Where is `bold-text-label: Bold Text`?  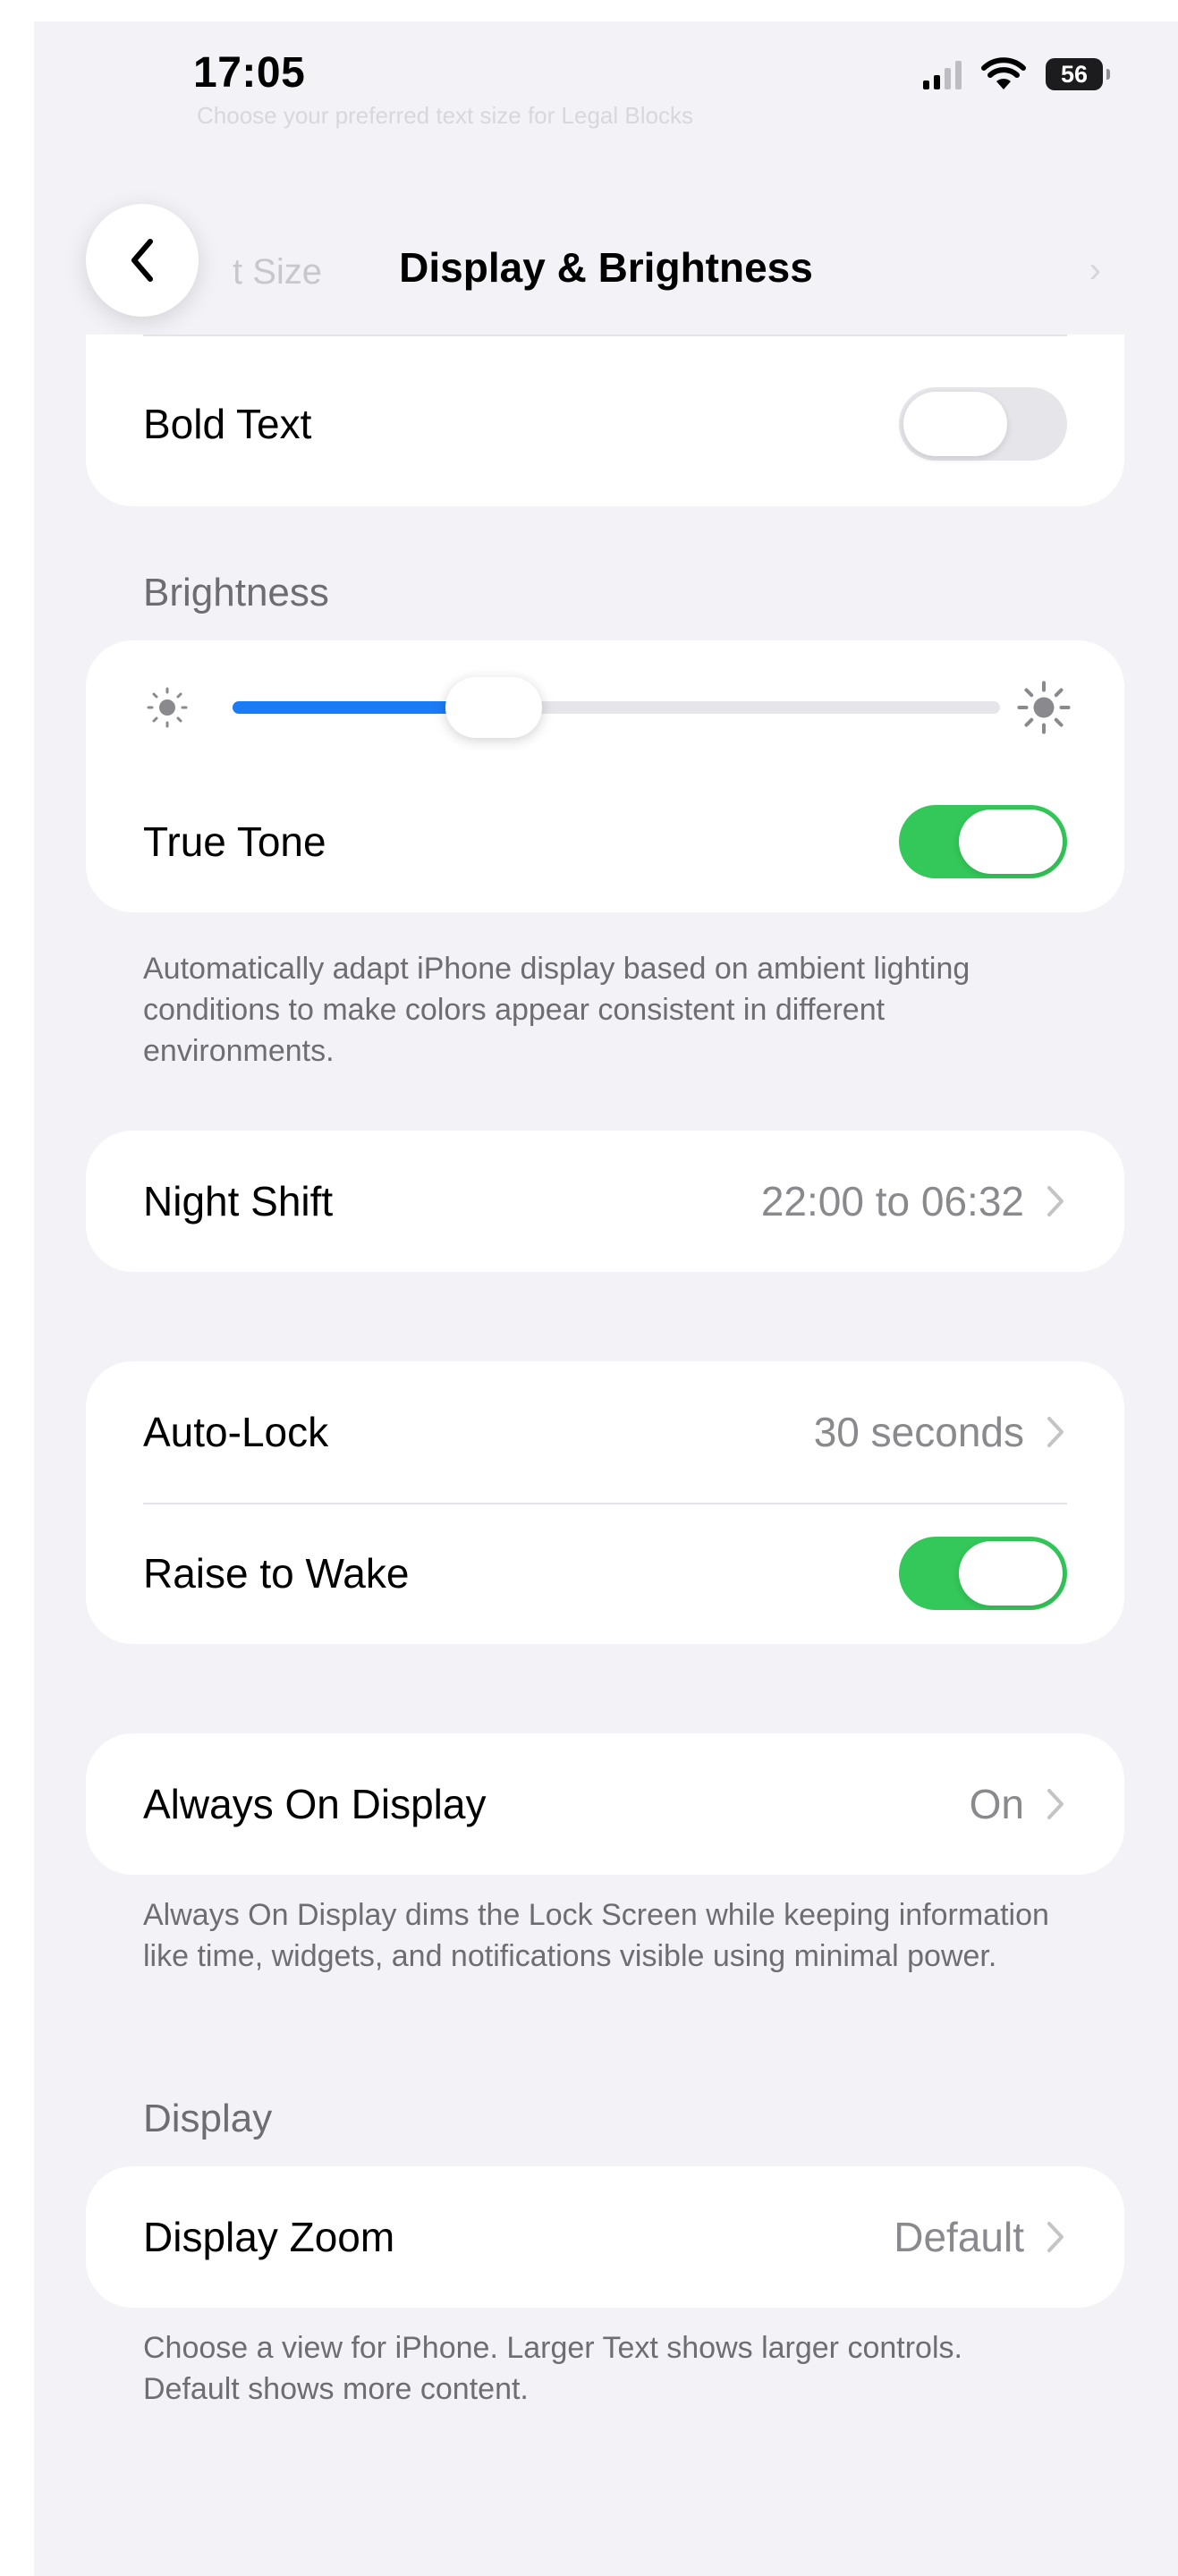
bold-text-label: Bold Text is located at coordinates (227, 424).